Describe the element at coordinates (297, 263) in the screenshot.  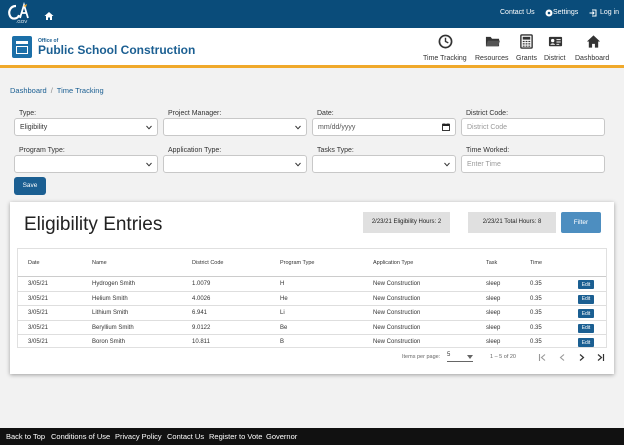
I see `column-header-program-type: Program Type` at that location.